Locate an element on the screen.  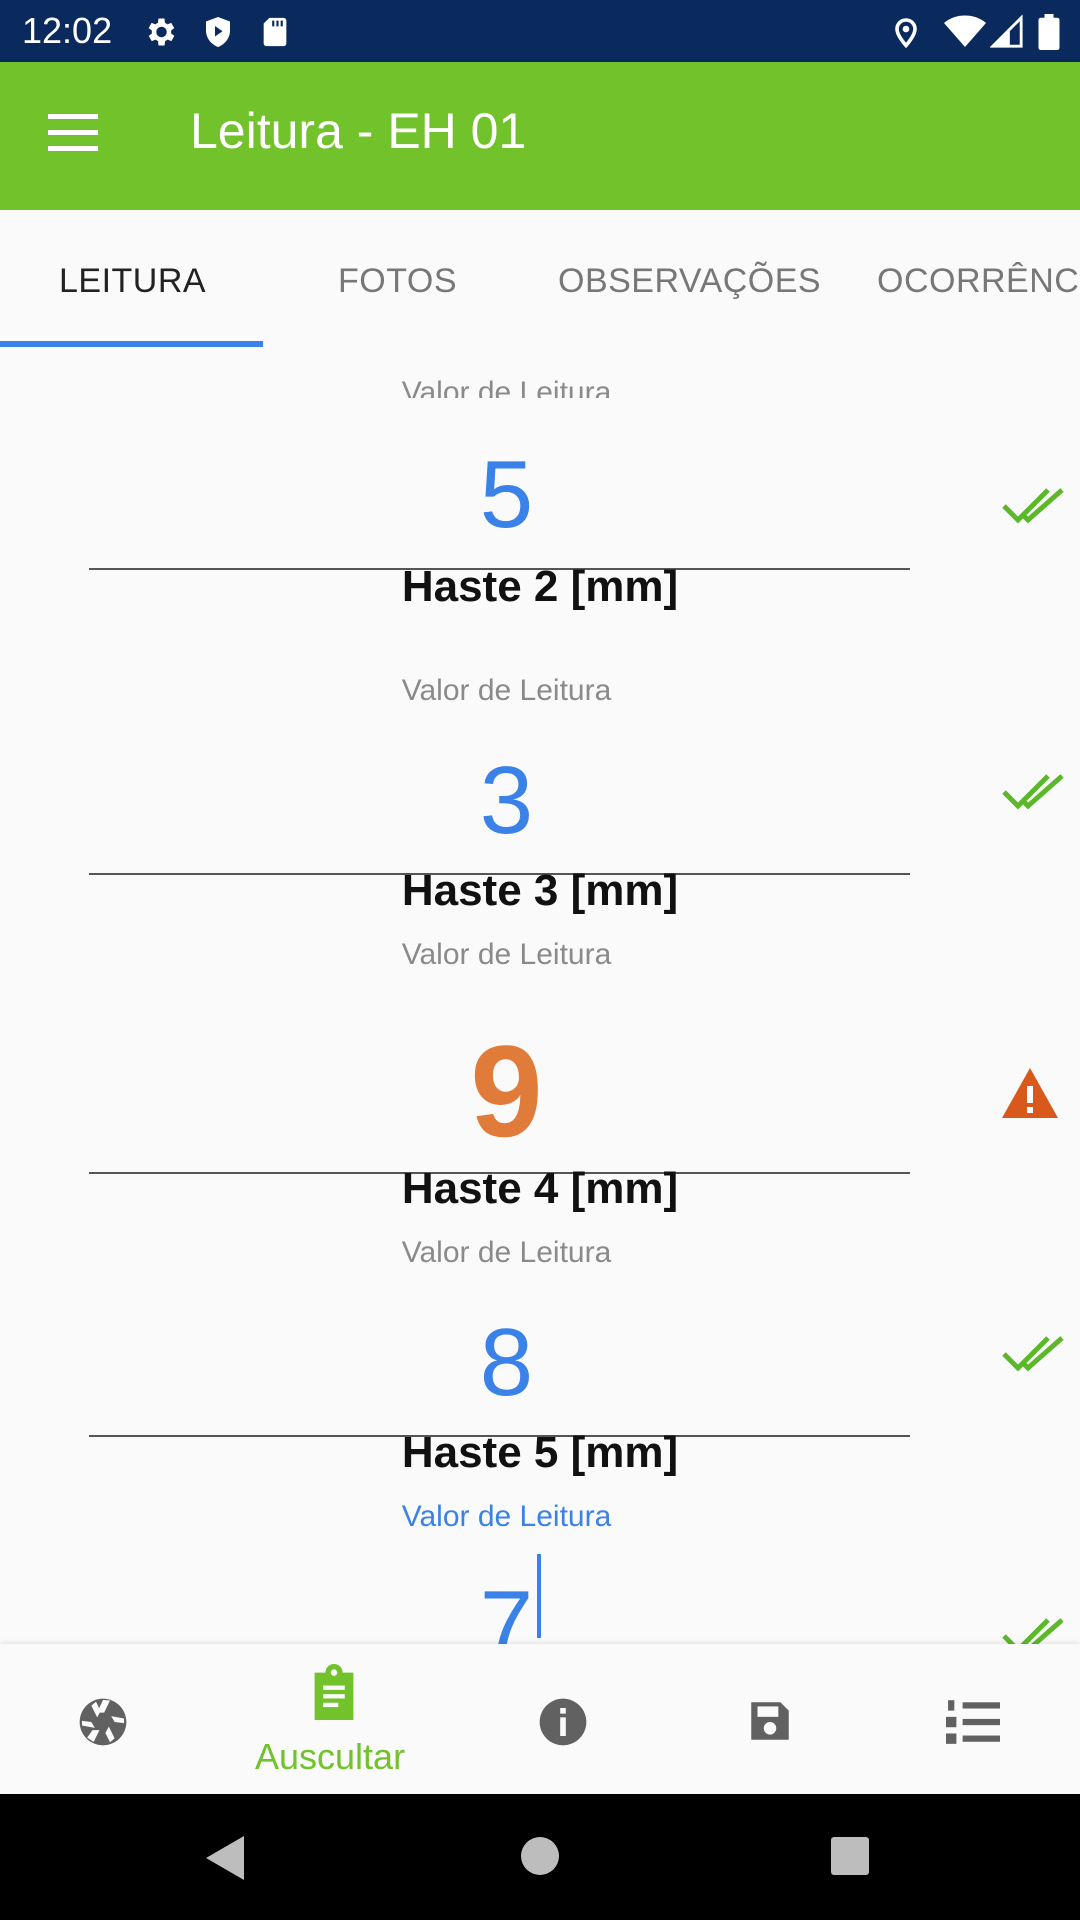
hamburger-icon is located at coordinates (73, 116).